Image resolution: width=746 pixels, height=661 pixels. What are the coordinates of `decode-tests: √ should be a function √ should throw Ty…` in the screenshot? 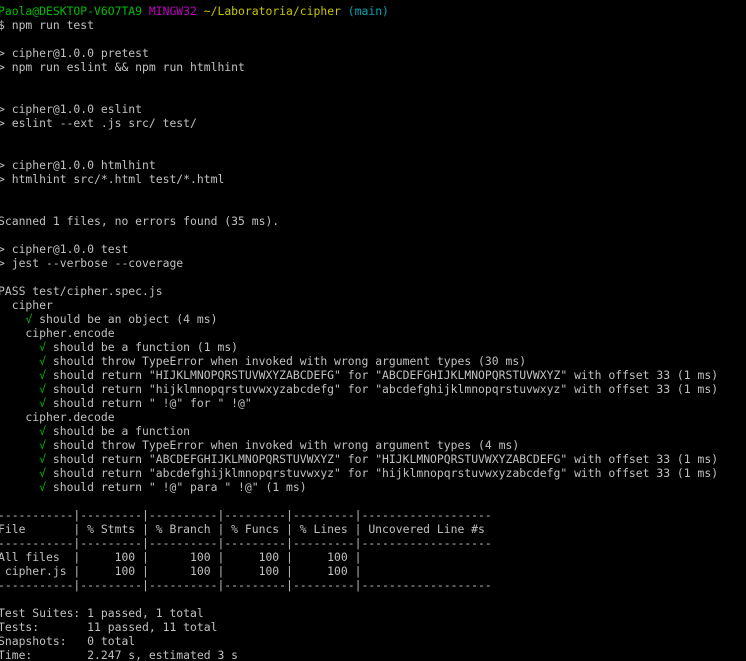 It's located at (373, 459).